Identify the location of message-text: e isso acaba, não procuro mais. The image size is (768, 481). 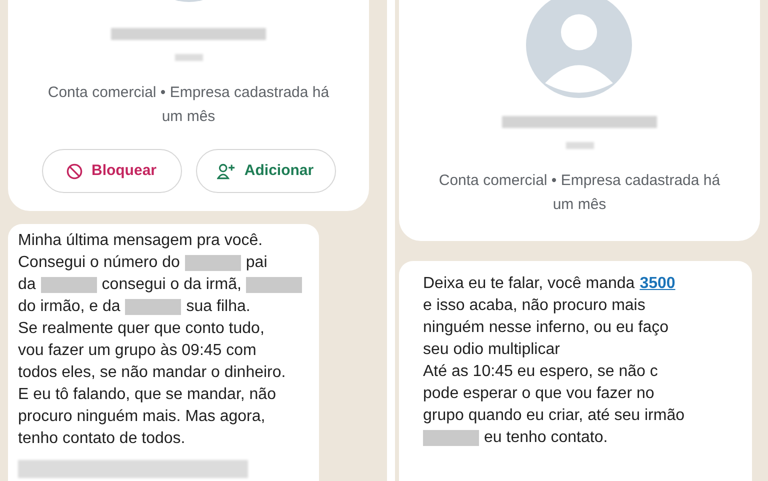
(534, 306).